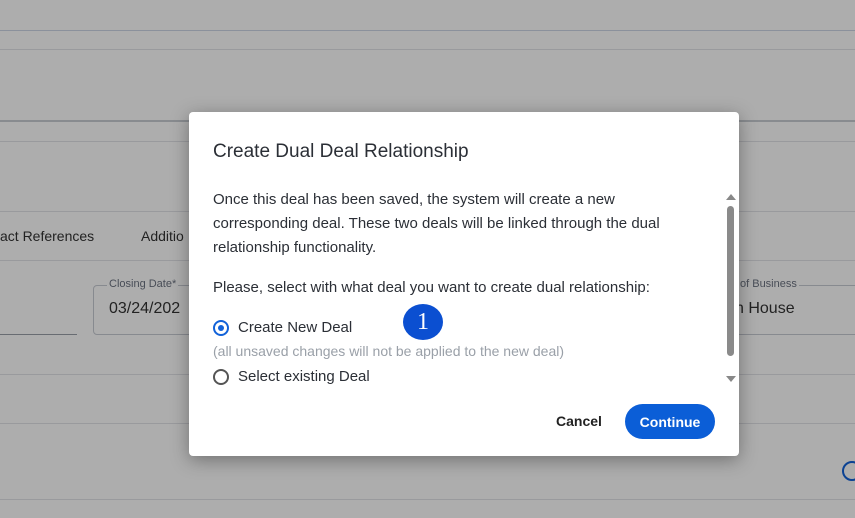 The width and height of the screenshot is (855, 518). Describe the element at coordinates (731, 379) in the screenshot. I see `scroll-down-arrow-icon` at that location.